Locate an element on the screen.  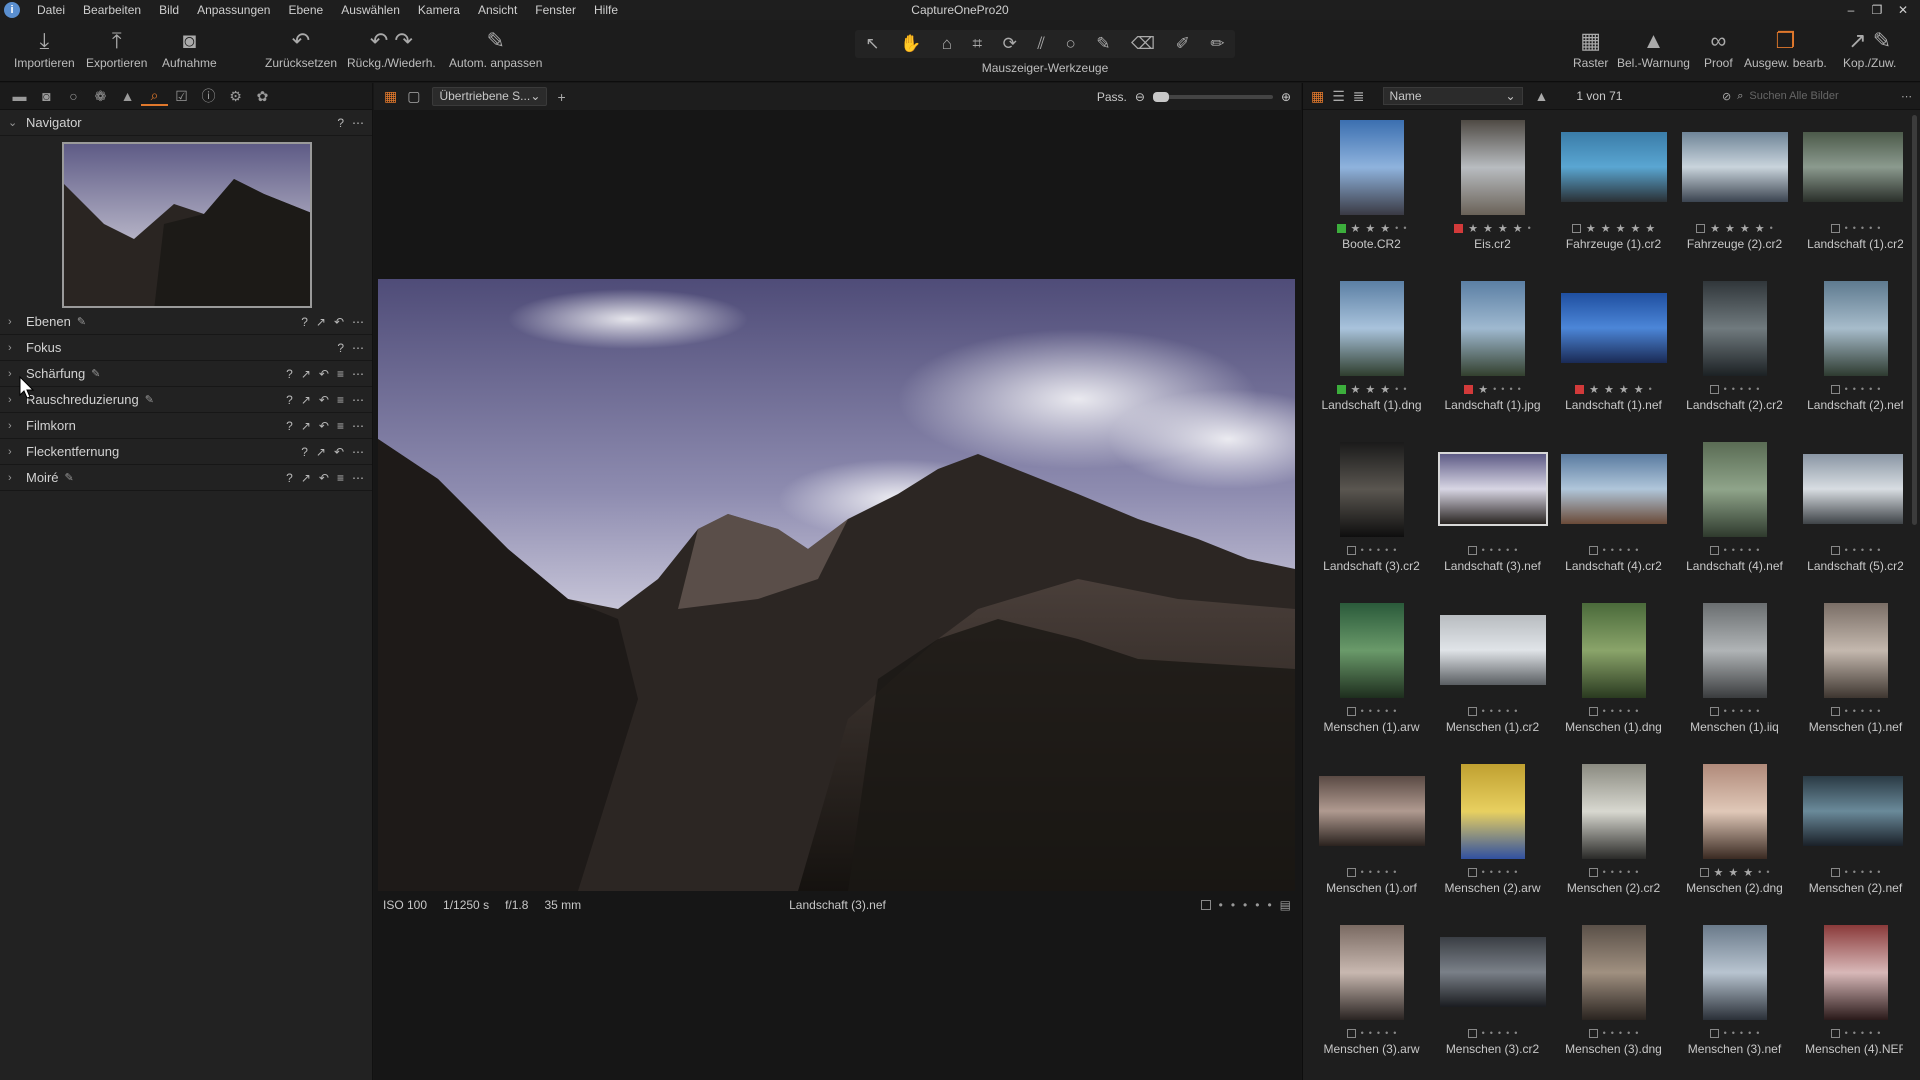
zoom-slider-knob is located at coordinates (1160, 96).